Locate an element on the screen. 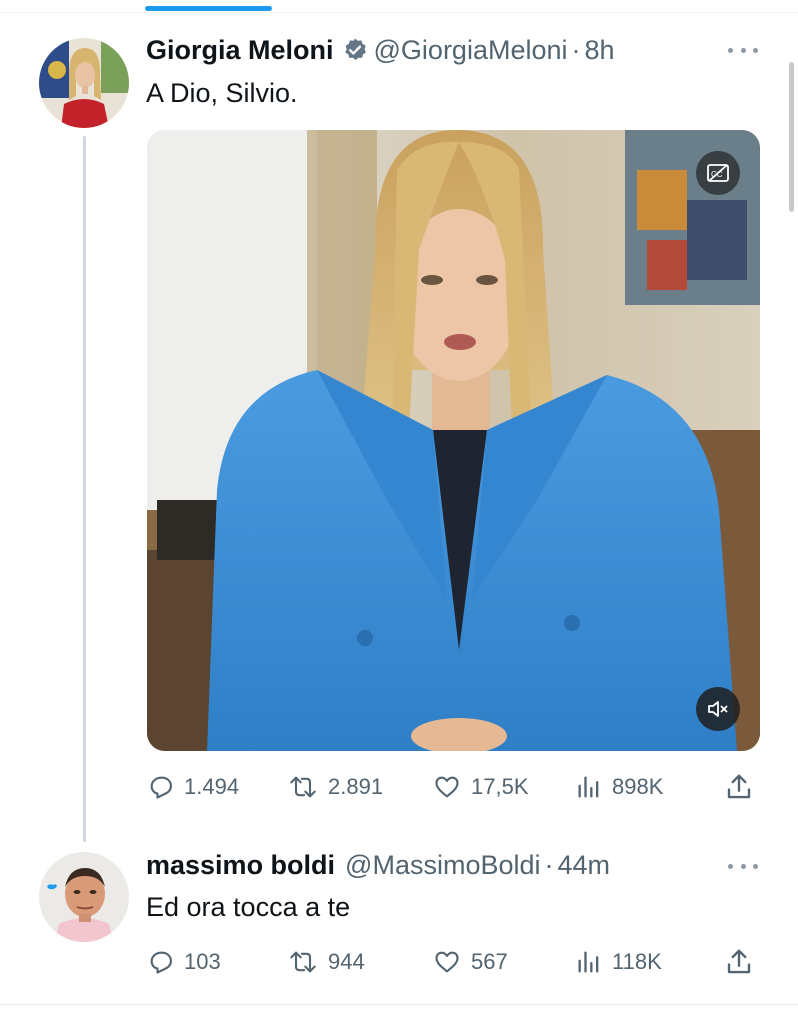  tweet-actions: 103 944 567 118K is located at coordinates (456, 962).